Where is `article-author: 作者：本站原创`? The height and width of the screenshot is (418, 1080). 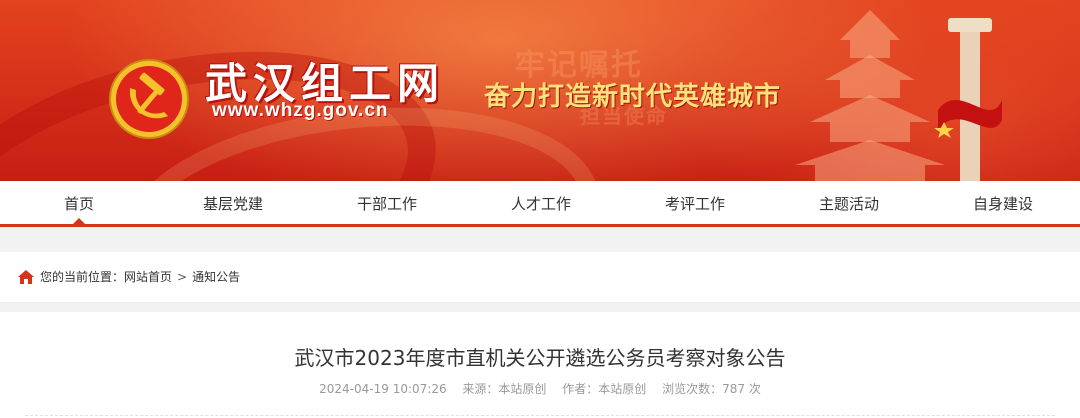
article-author: 作者：本站原创 is located at coordinates (604, 389).